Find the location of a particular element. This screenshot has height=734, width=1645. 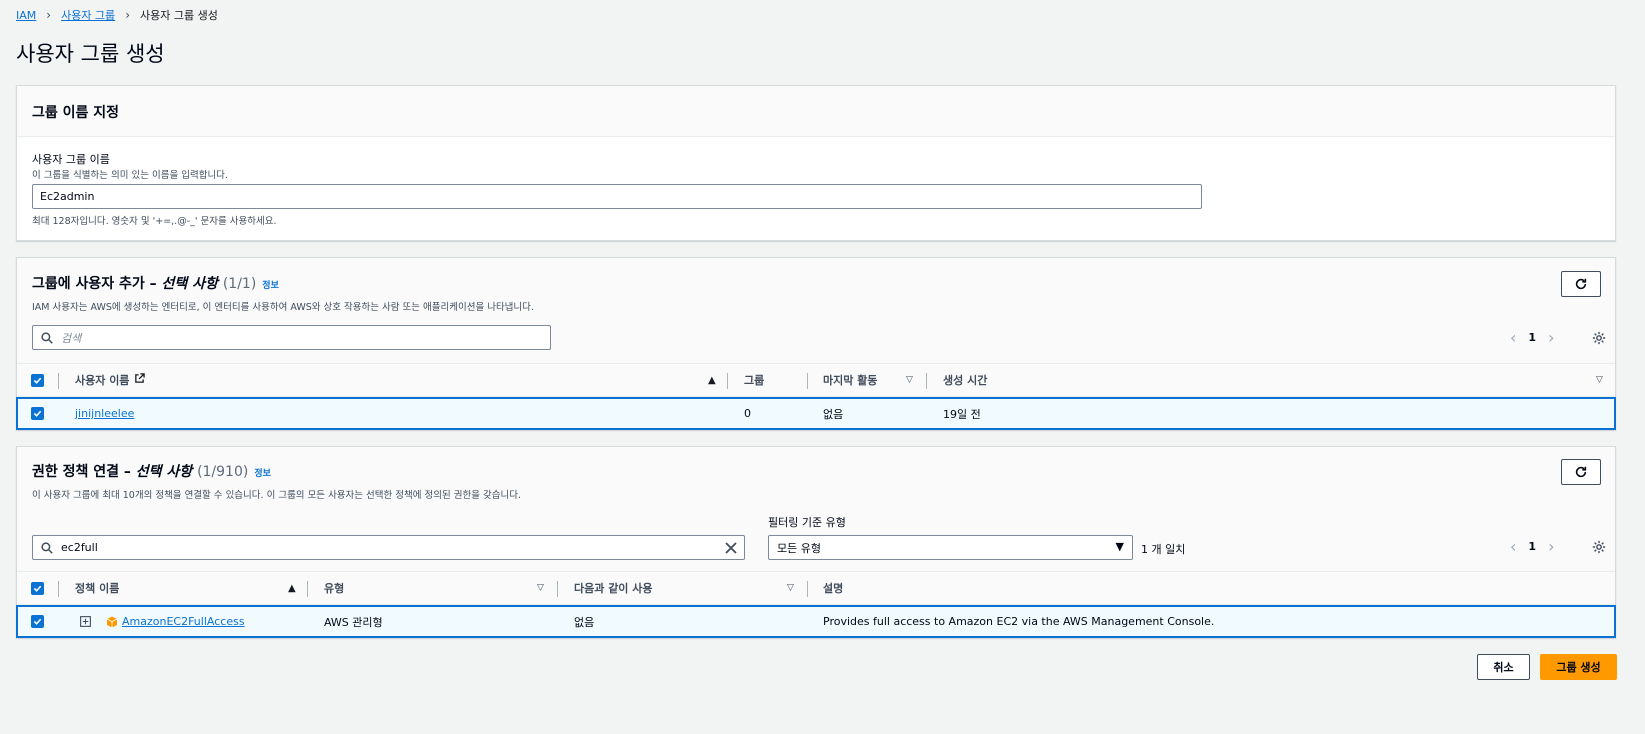

section-title: 권한 정책 연결 – 선택 사항 (1/910) 정보 is located at coordinates (151, 472).